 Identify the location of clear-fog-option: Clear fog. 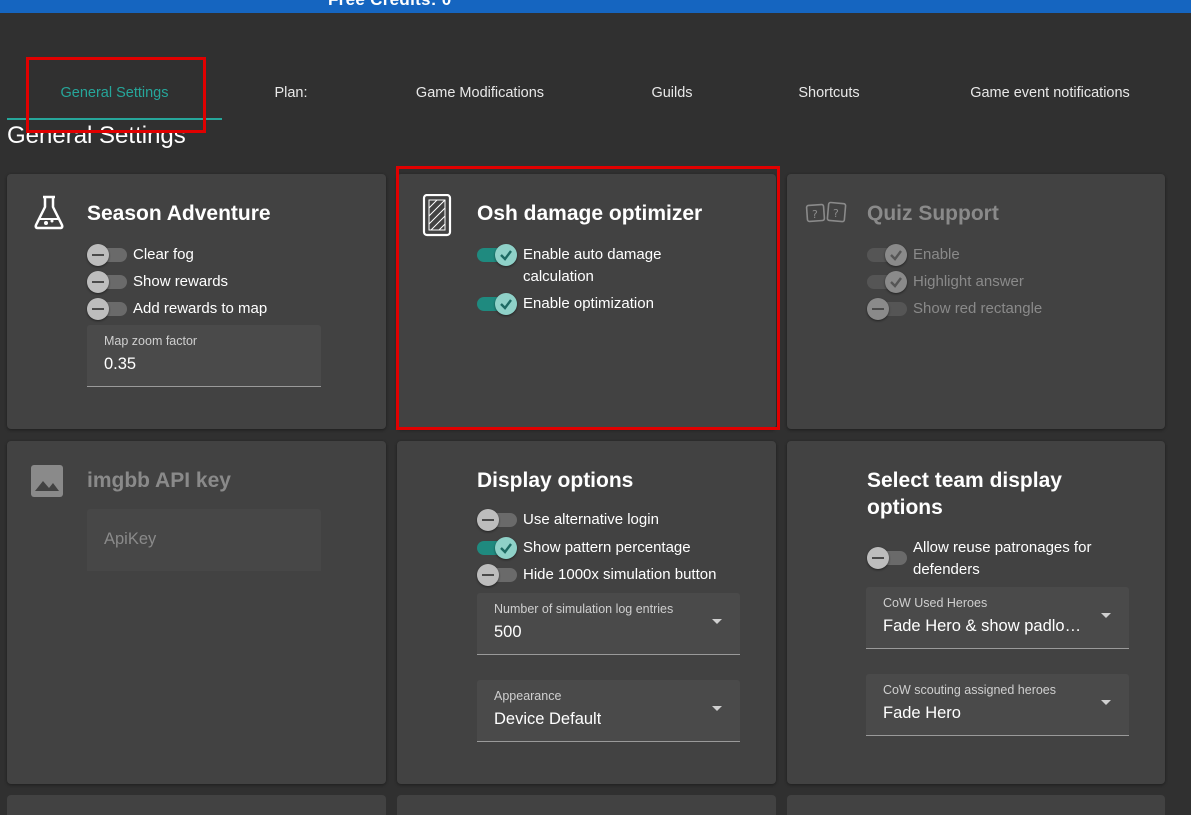
(140, 256).